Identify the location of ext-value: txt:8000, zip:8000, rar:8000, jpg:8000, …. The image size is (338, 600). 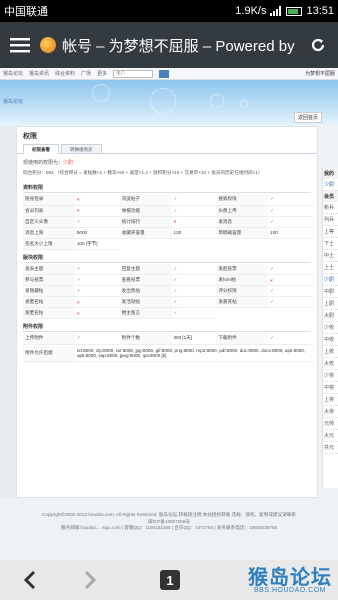
(194, 353).